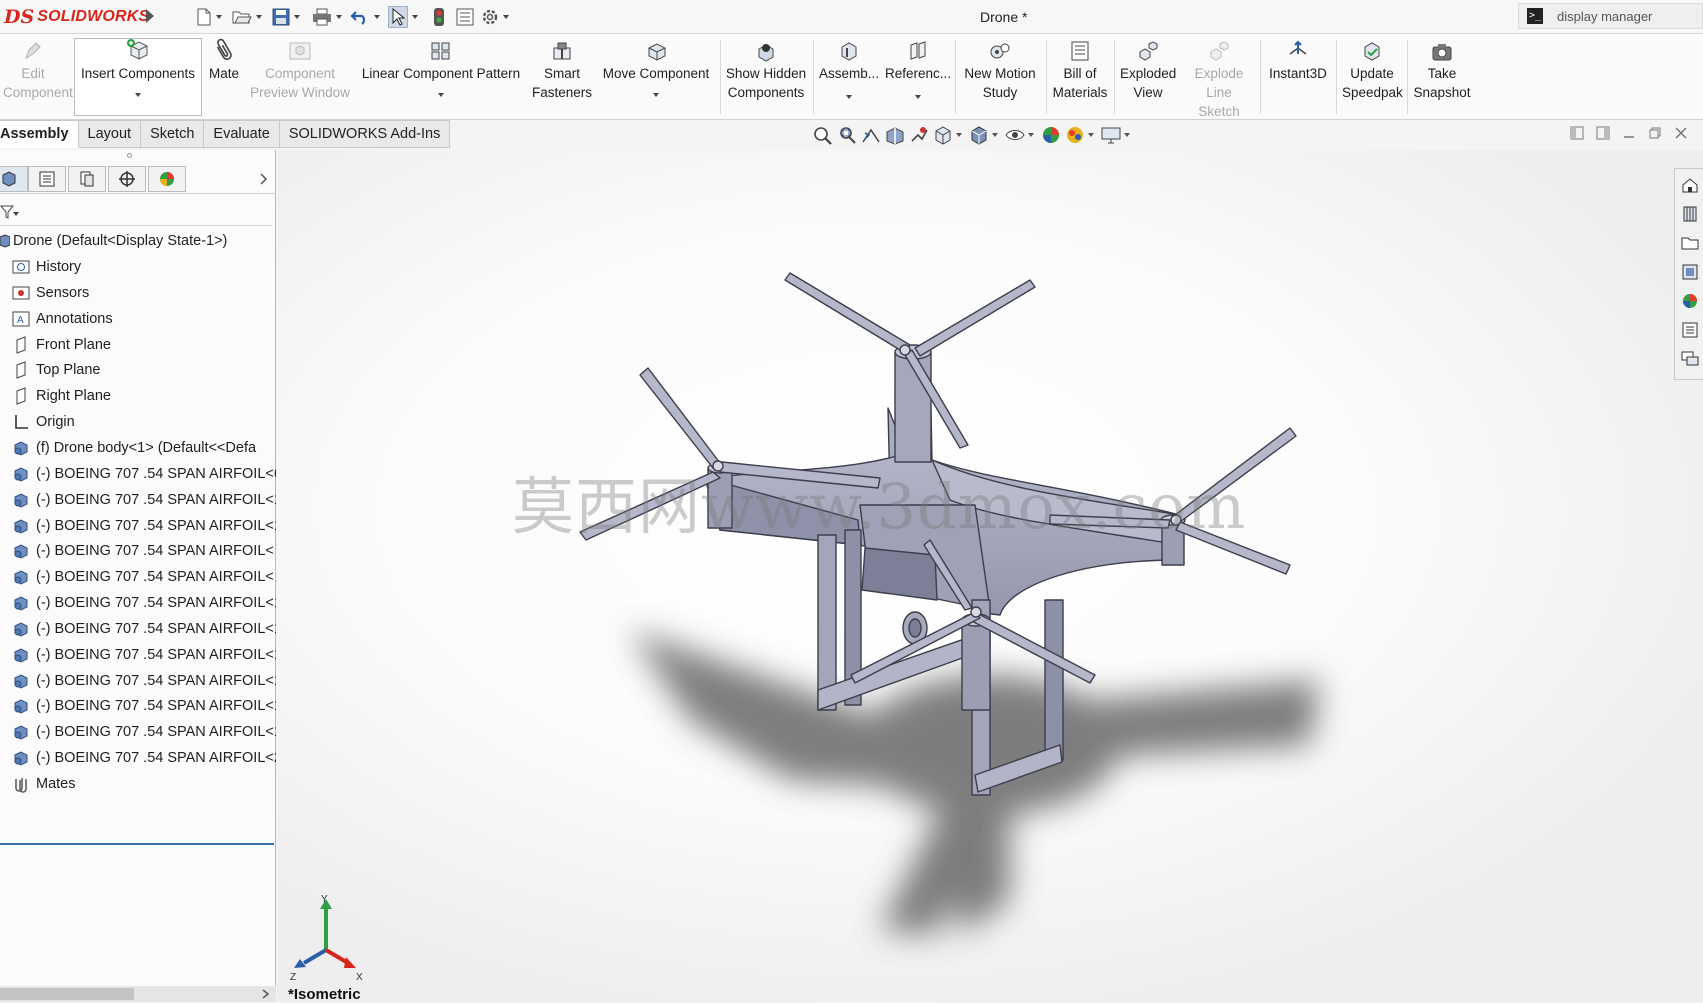 The height and width of the screenshot is (1003, 1703). What do you see at coordinates (144, 370) in the screenshot?
I see `tree-item: Top Plane` at bounding box center [144, 370].